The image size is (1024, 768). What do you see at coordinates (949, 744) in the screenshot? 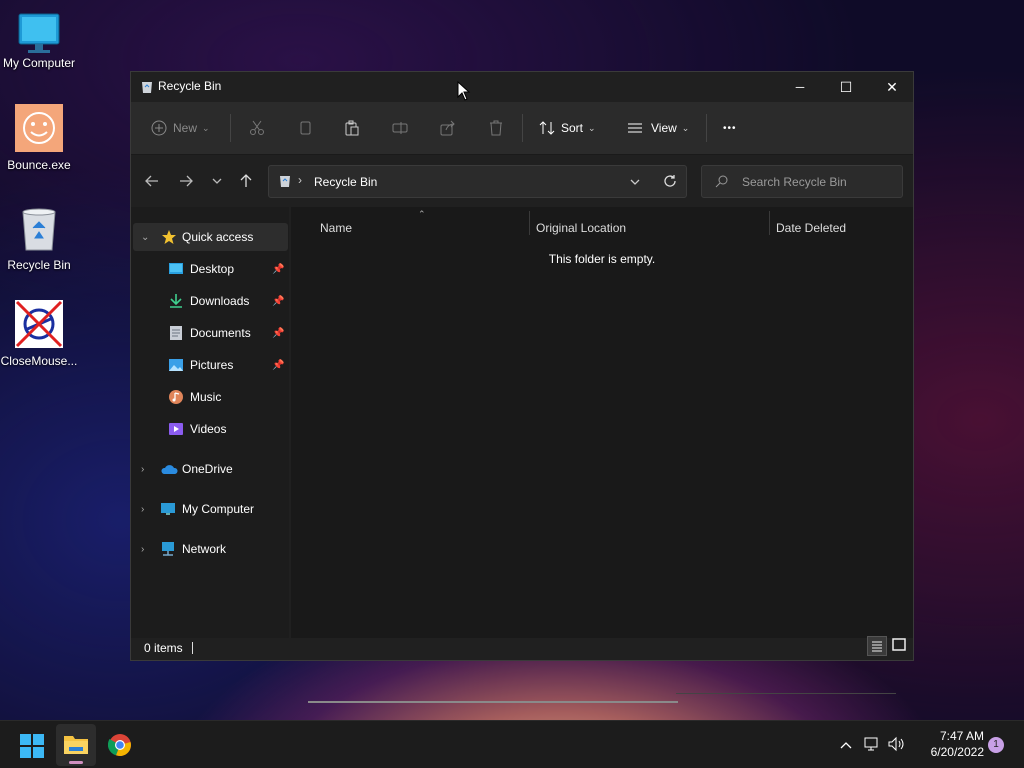
I see `clock: 7:47 AM 6/20/2022` at bounding box center [949, 744].